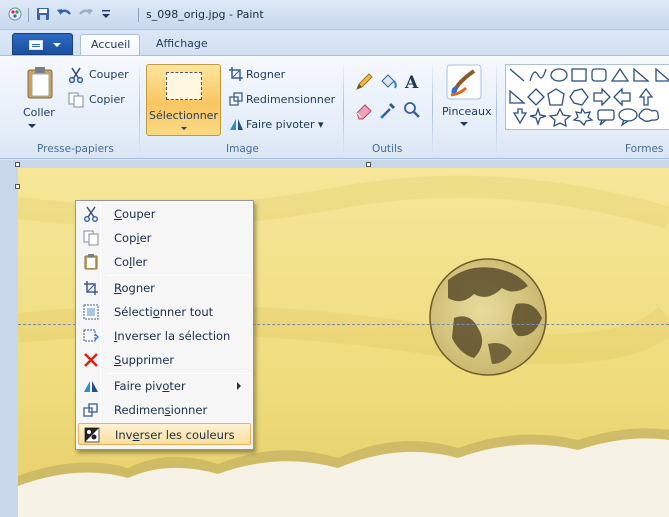  I want to click on rotate-button-label: Faire pivoter ▾, so click(285, 124).